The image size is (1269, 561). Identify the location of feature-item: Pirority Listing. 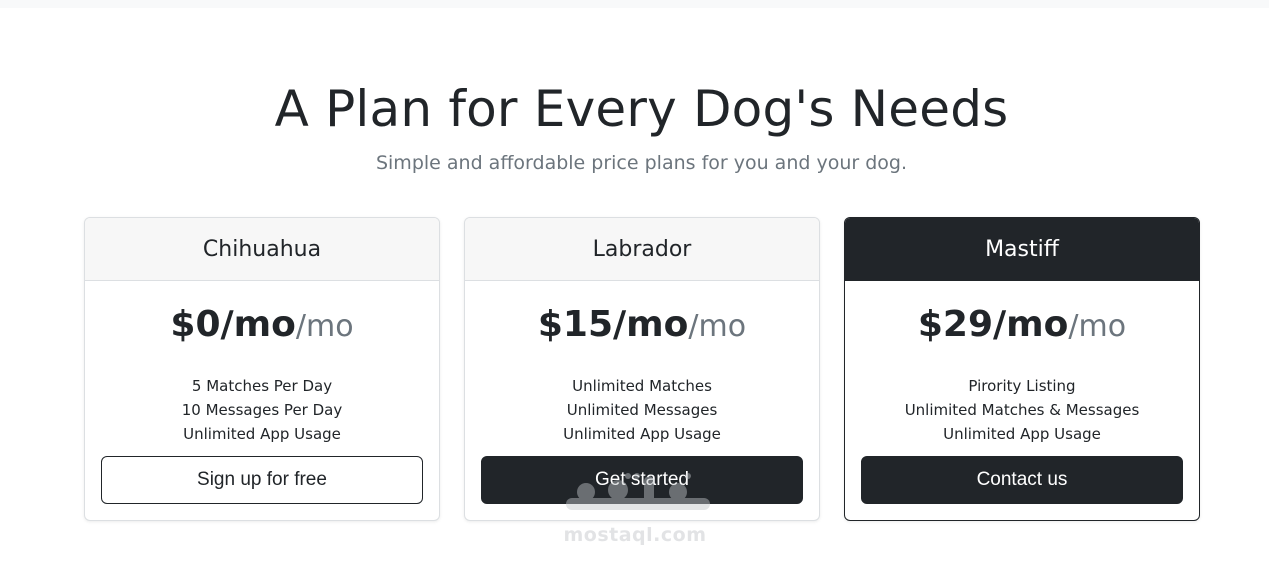
(1022, 386).